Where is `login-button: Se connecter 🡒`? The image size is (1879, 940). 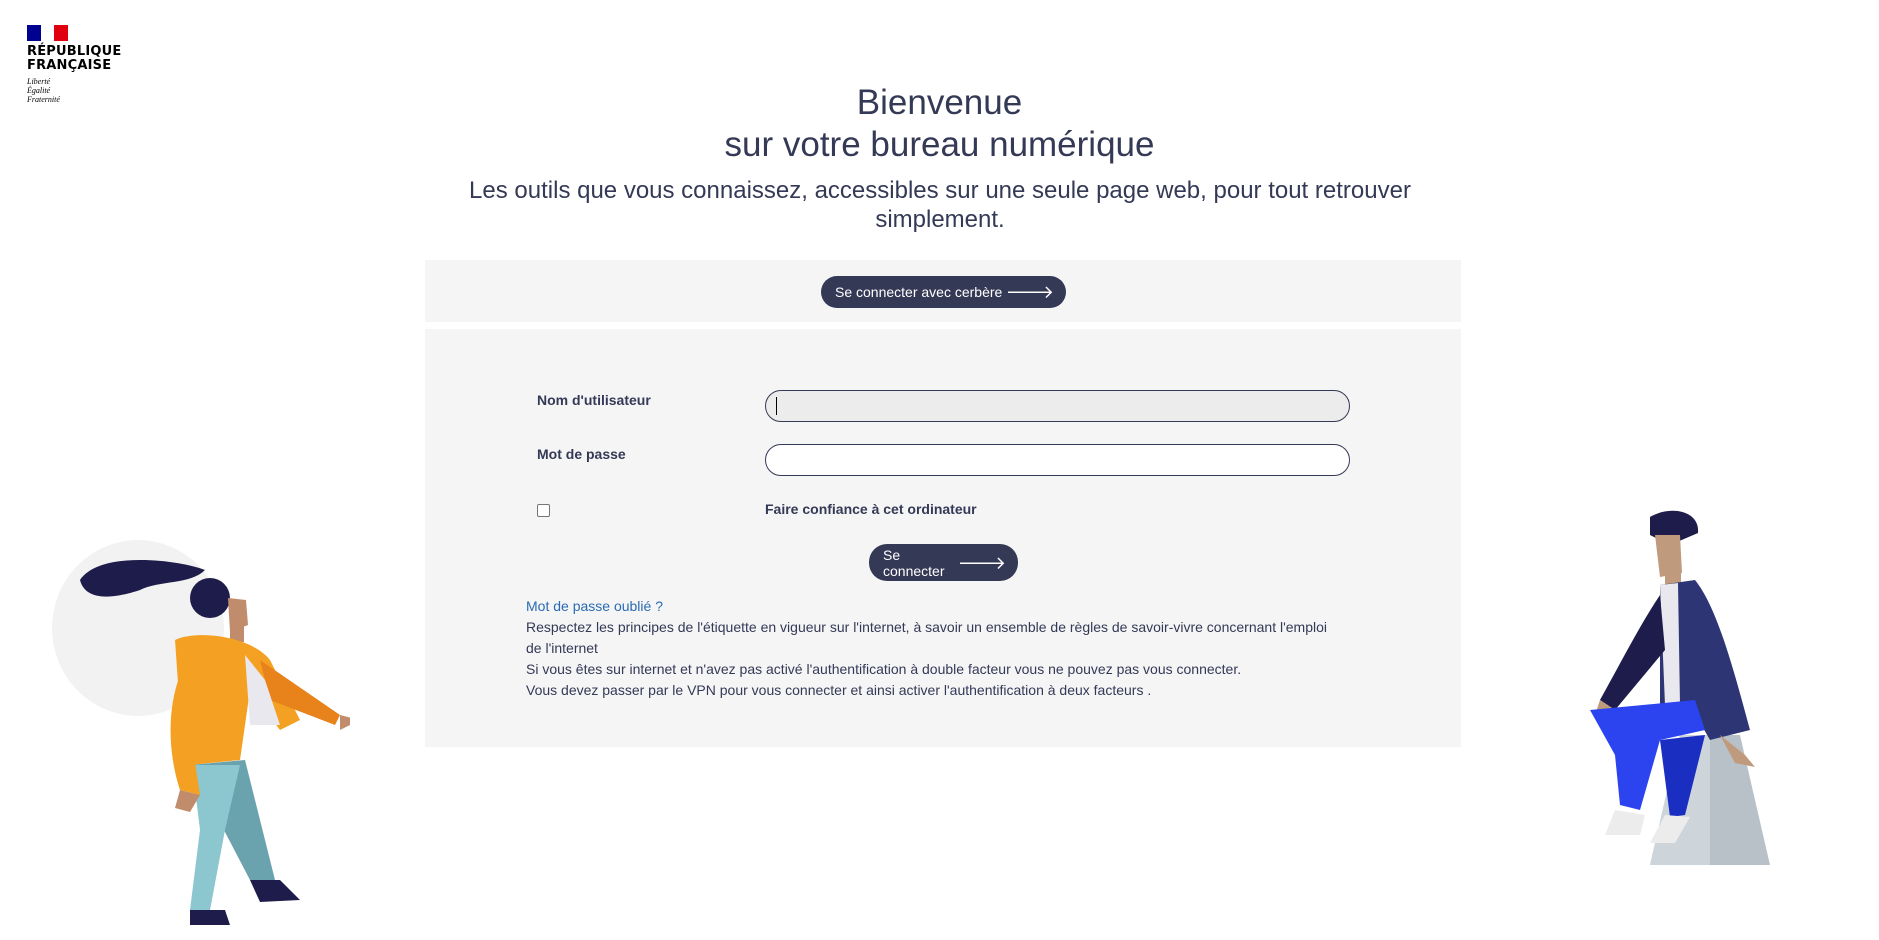 login-button: Se connecter 🡒 is located at coordinates (943, 562).